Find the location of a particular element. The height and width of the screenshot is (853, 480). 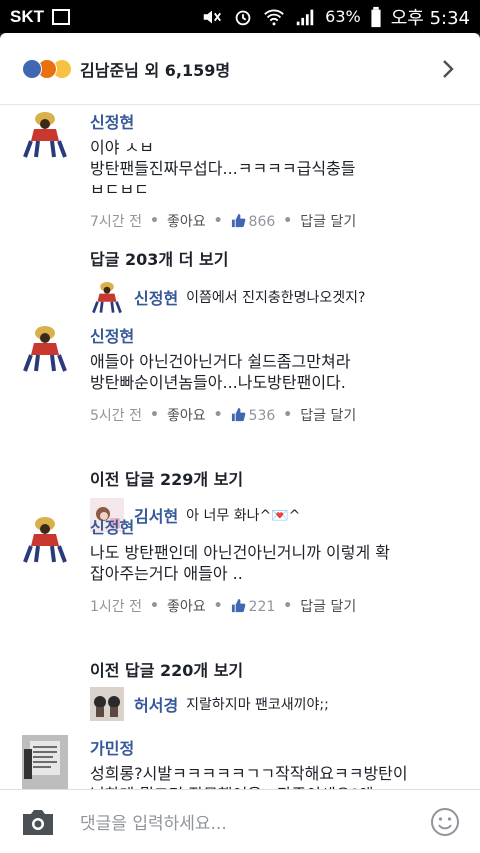

camera-icon is located at coordinates (38, 822).